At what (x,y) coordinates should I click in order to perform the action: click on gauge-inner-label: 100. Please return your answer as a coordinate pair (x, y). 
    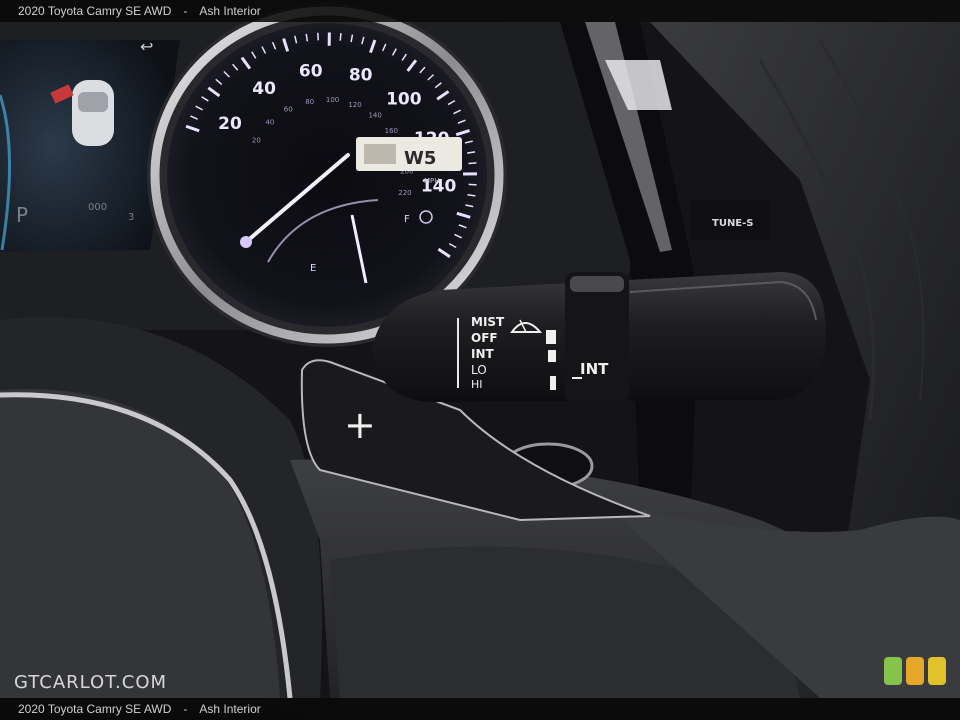
    Looking at the image, I should click on (332, 100).